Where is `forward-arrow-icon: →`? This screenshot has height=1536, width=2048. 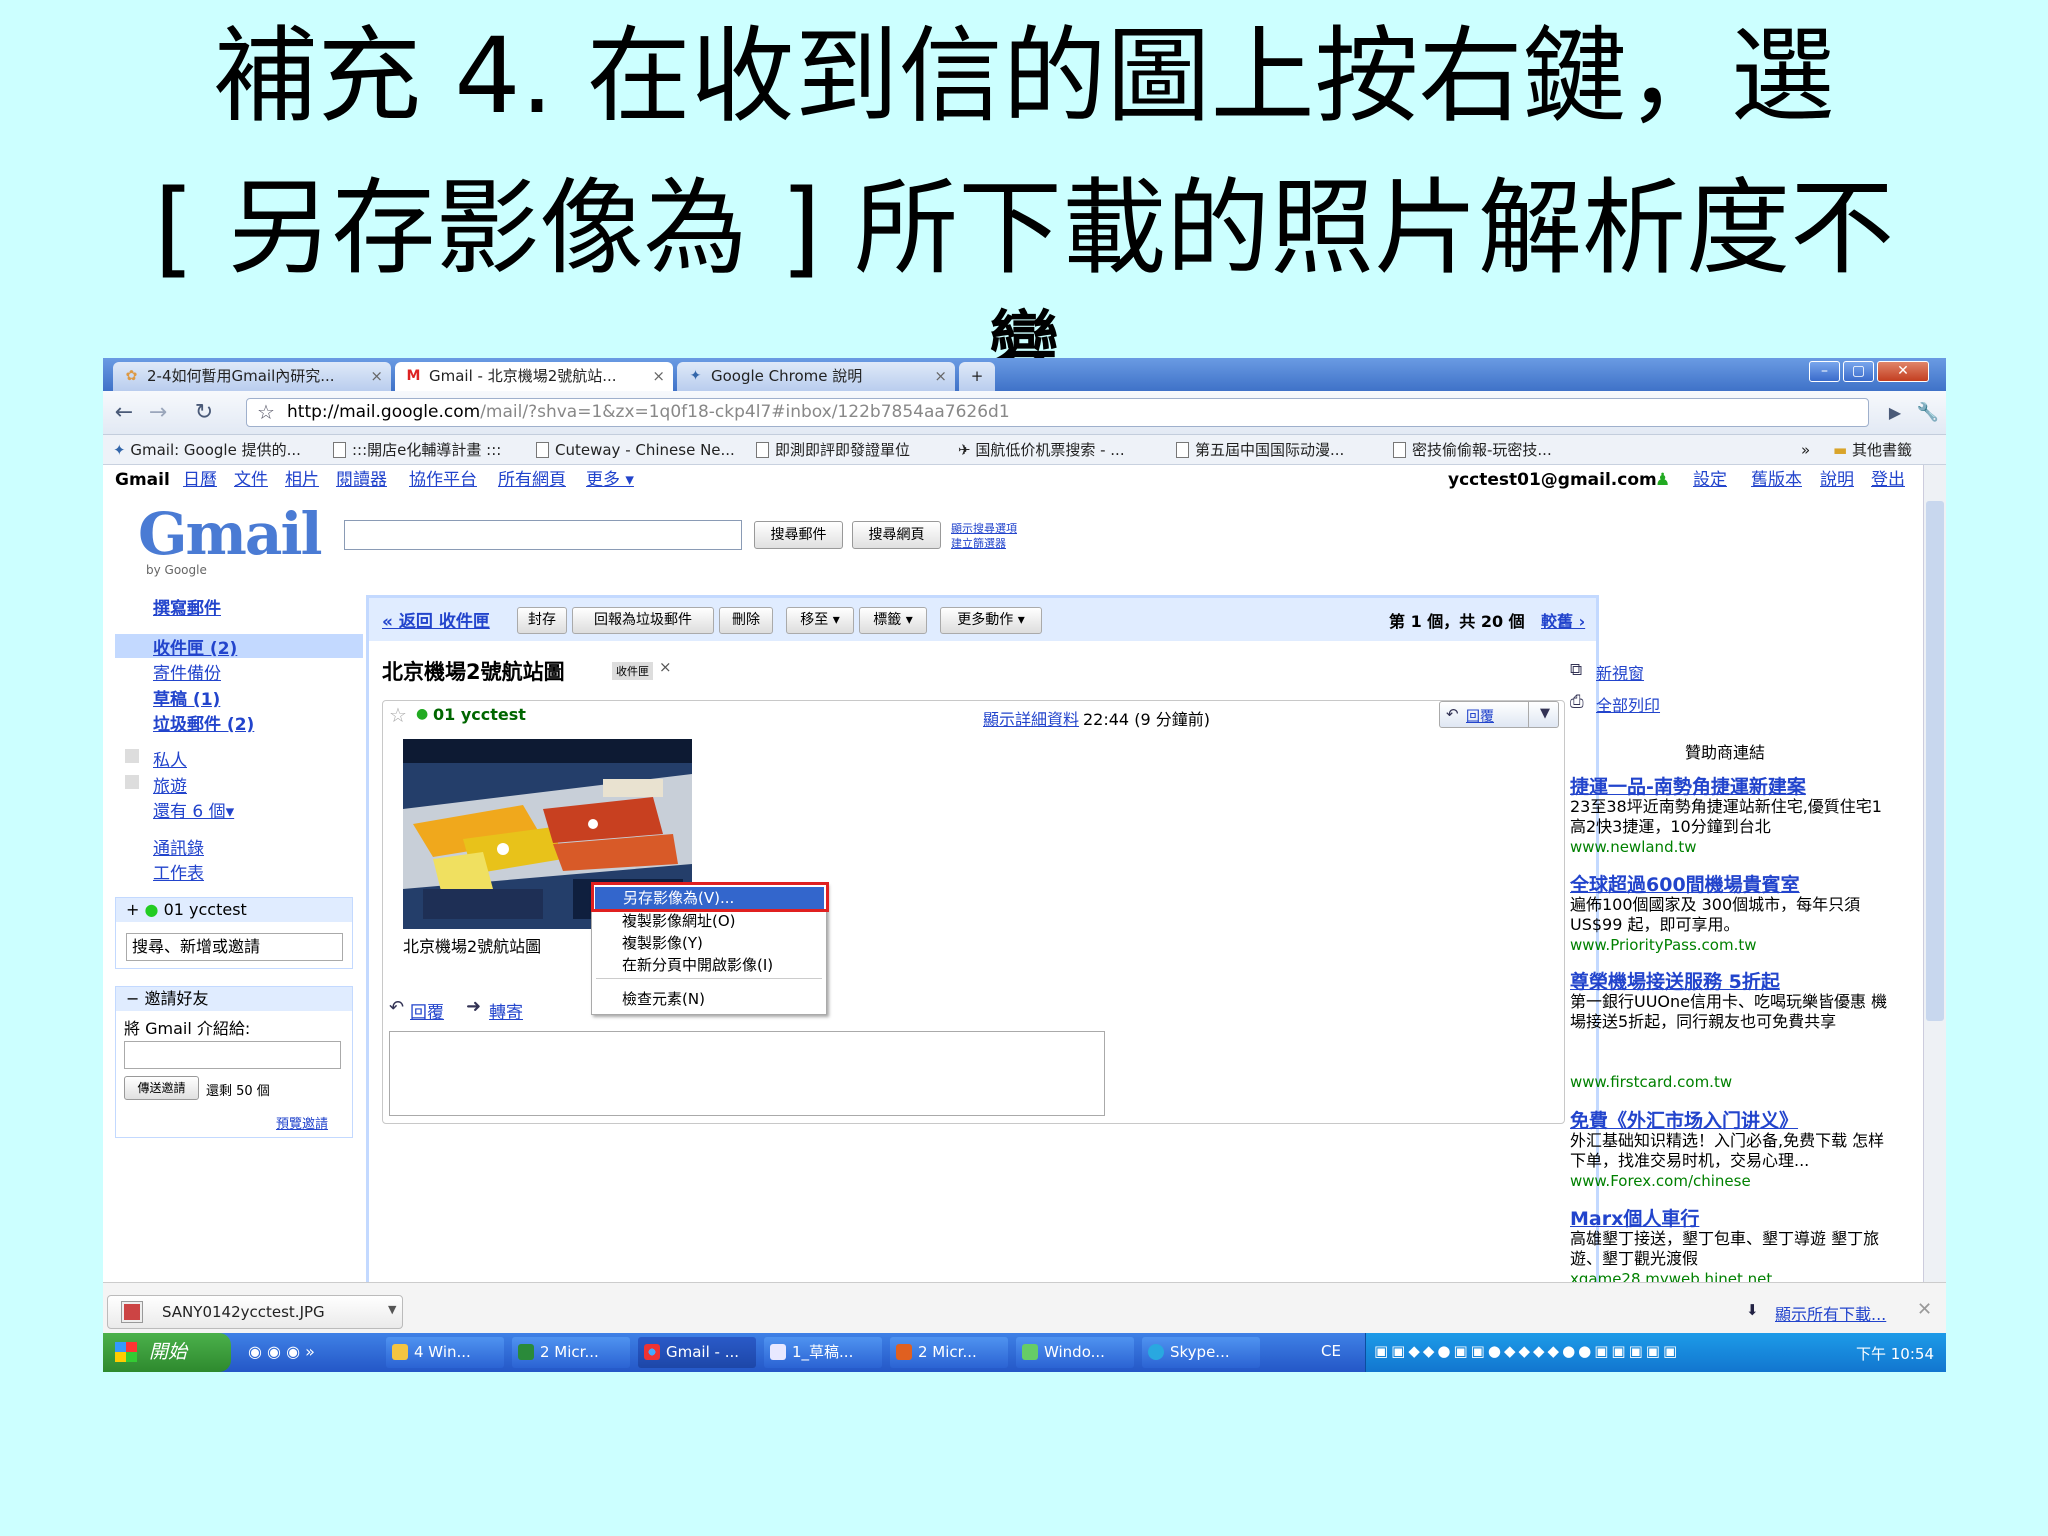
forward-arrow-icon: → is located at coordinates (158, 413).